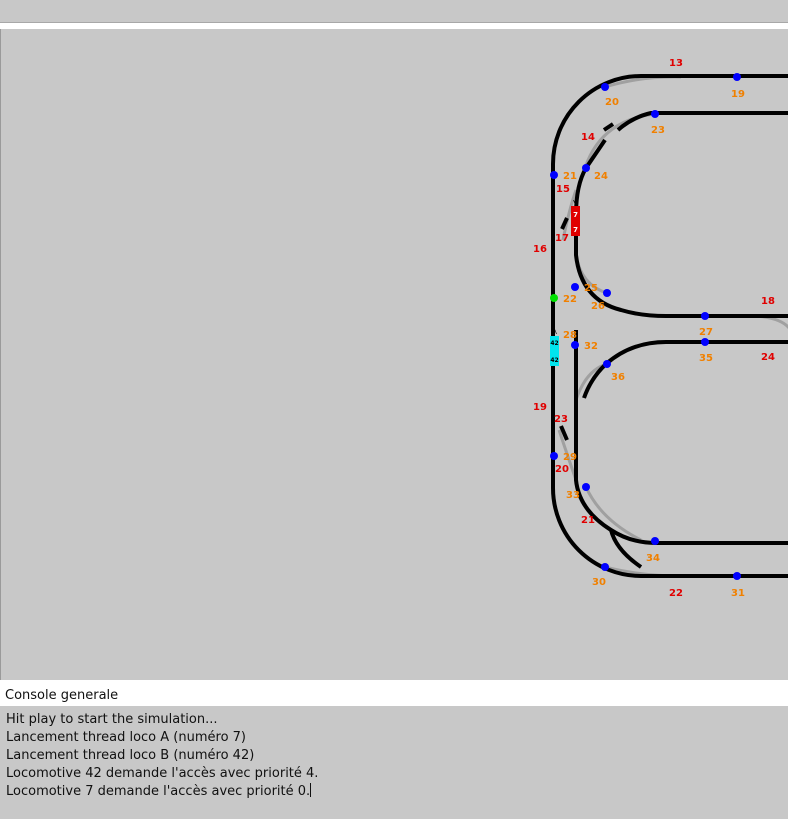 The height and width of the screenshot is (819, 788). What do you see at coordinates (575, 230) in the screenshot?
I see `loco-a-number-2: 7` at bounding box center [575, 230].